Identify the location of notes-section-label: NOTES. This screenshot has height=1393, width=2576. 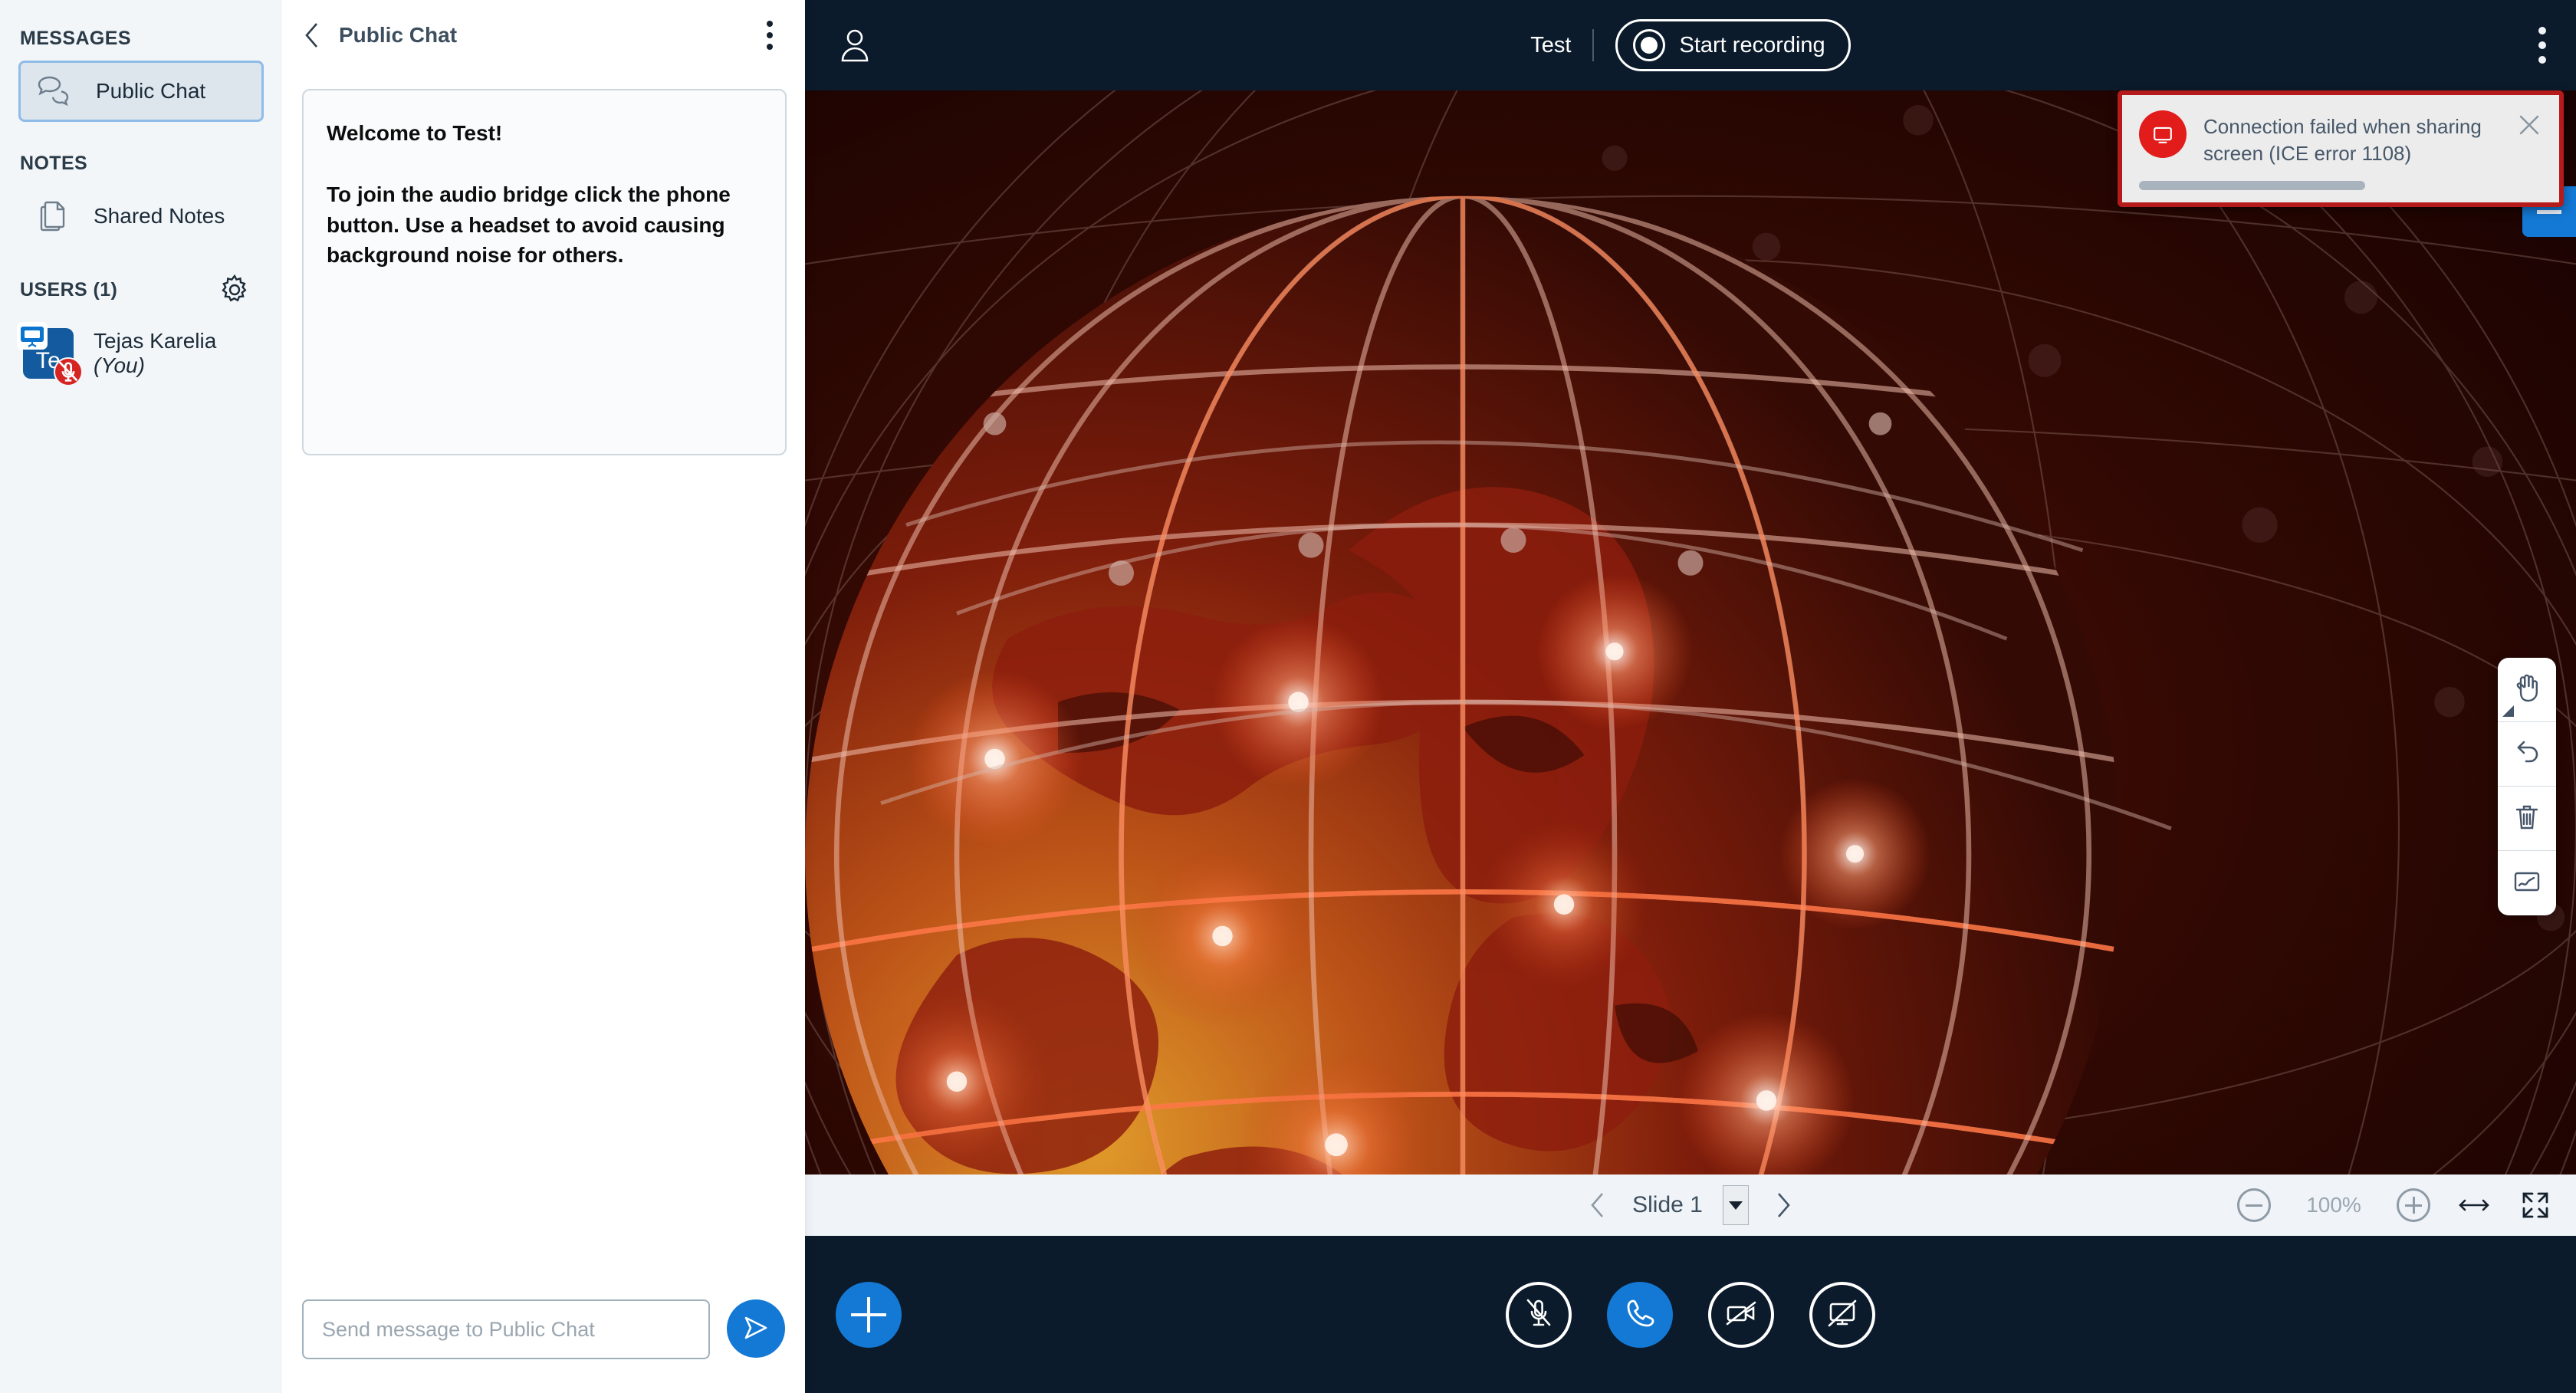
(54, 163).